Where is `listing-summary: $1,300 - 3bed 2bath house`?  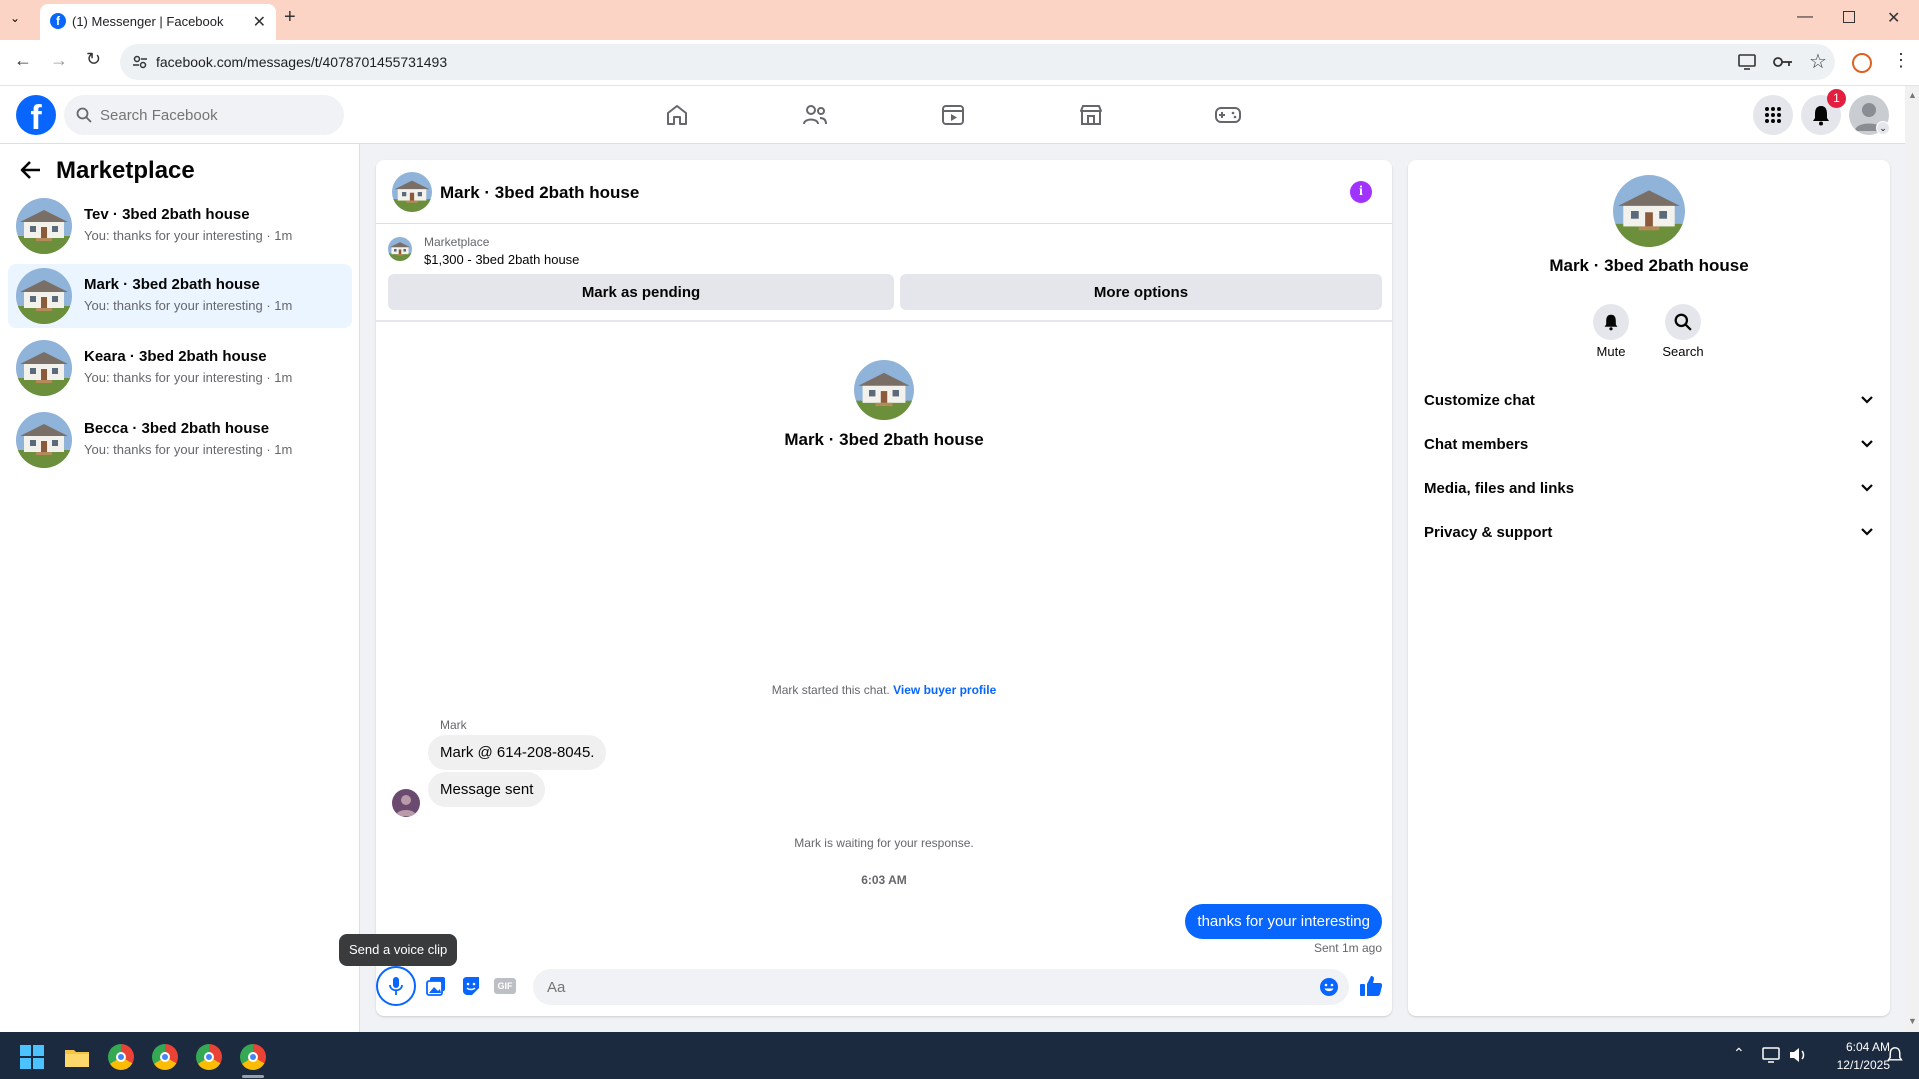
listing-summary: $1,300 - 3bed 2bath house is located at coordinates (501, 259).